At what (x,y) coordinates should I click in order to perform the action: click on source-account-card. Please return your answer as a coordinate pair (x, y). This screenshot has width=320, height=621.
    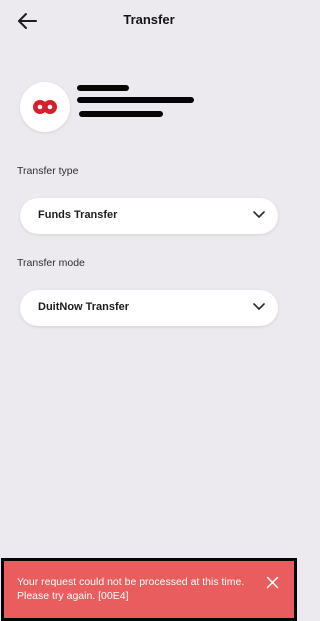
    Looking at the image, I should click on (150, 107).